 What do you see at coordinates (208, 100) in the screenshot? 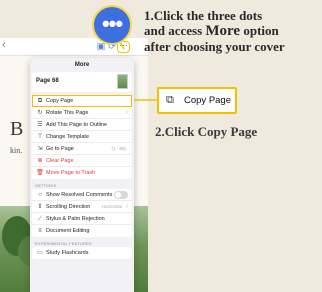
I see `copy-page-callout-label: Copy Page` at bounding box center [208, 100].